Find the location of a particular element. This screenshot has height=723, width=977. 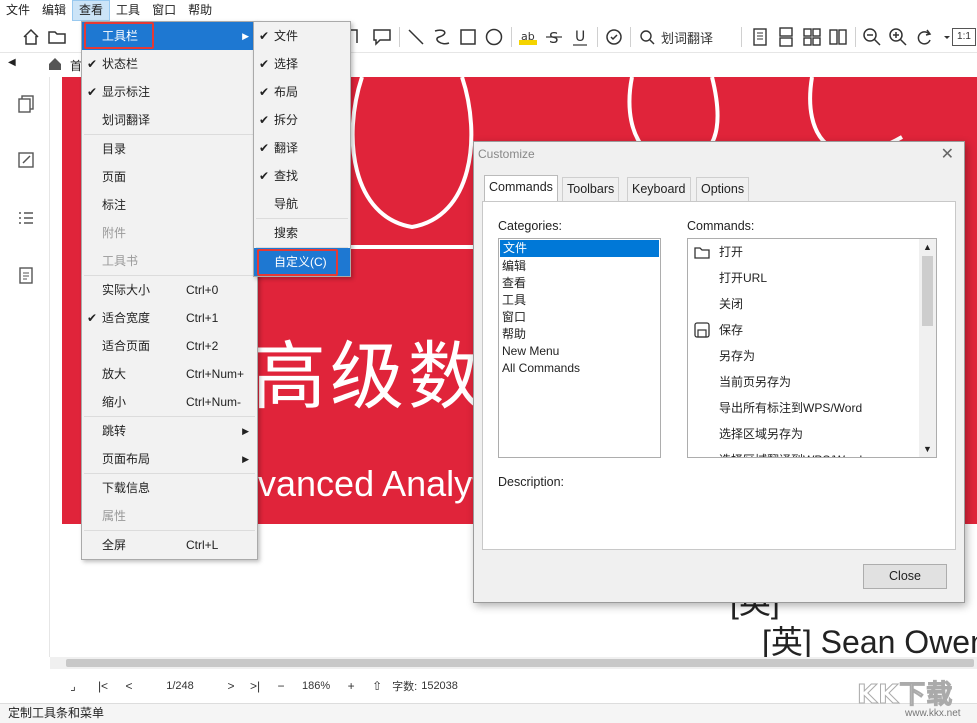

view_menu-item: ✔显示标注 is located at coordinates (169, 92).